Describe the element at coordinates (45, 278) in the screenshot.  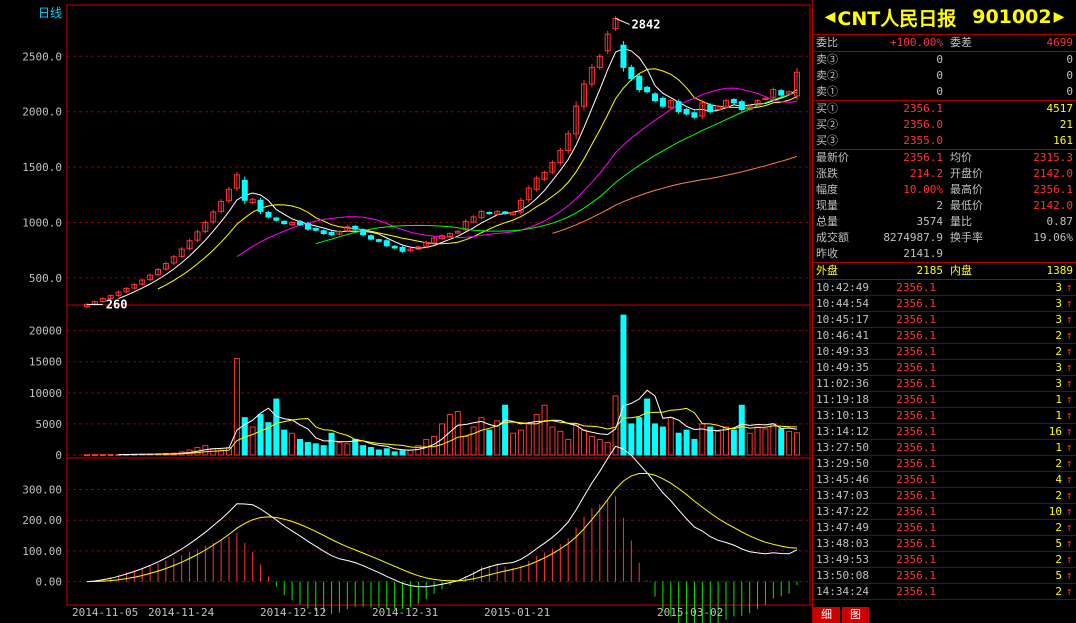
I see `price-tick-label: 500.0` at that location.